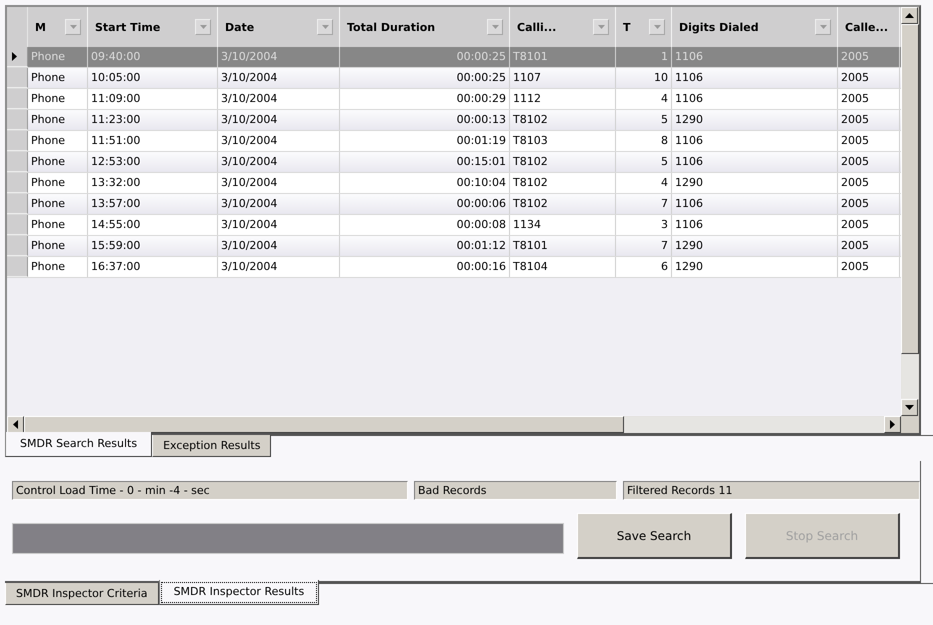 The image size is (933, 625). I want to click on vertical-scrollbar, so click(910, 211).